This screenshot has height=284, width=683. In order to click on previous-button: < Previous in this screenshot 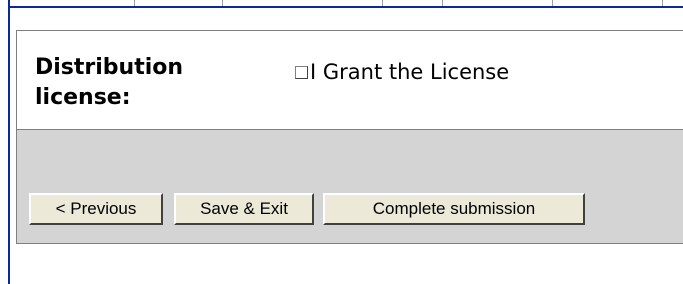, I will do `click(96, 209)`.